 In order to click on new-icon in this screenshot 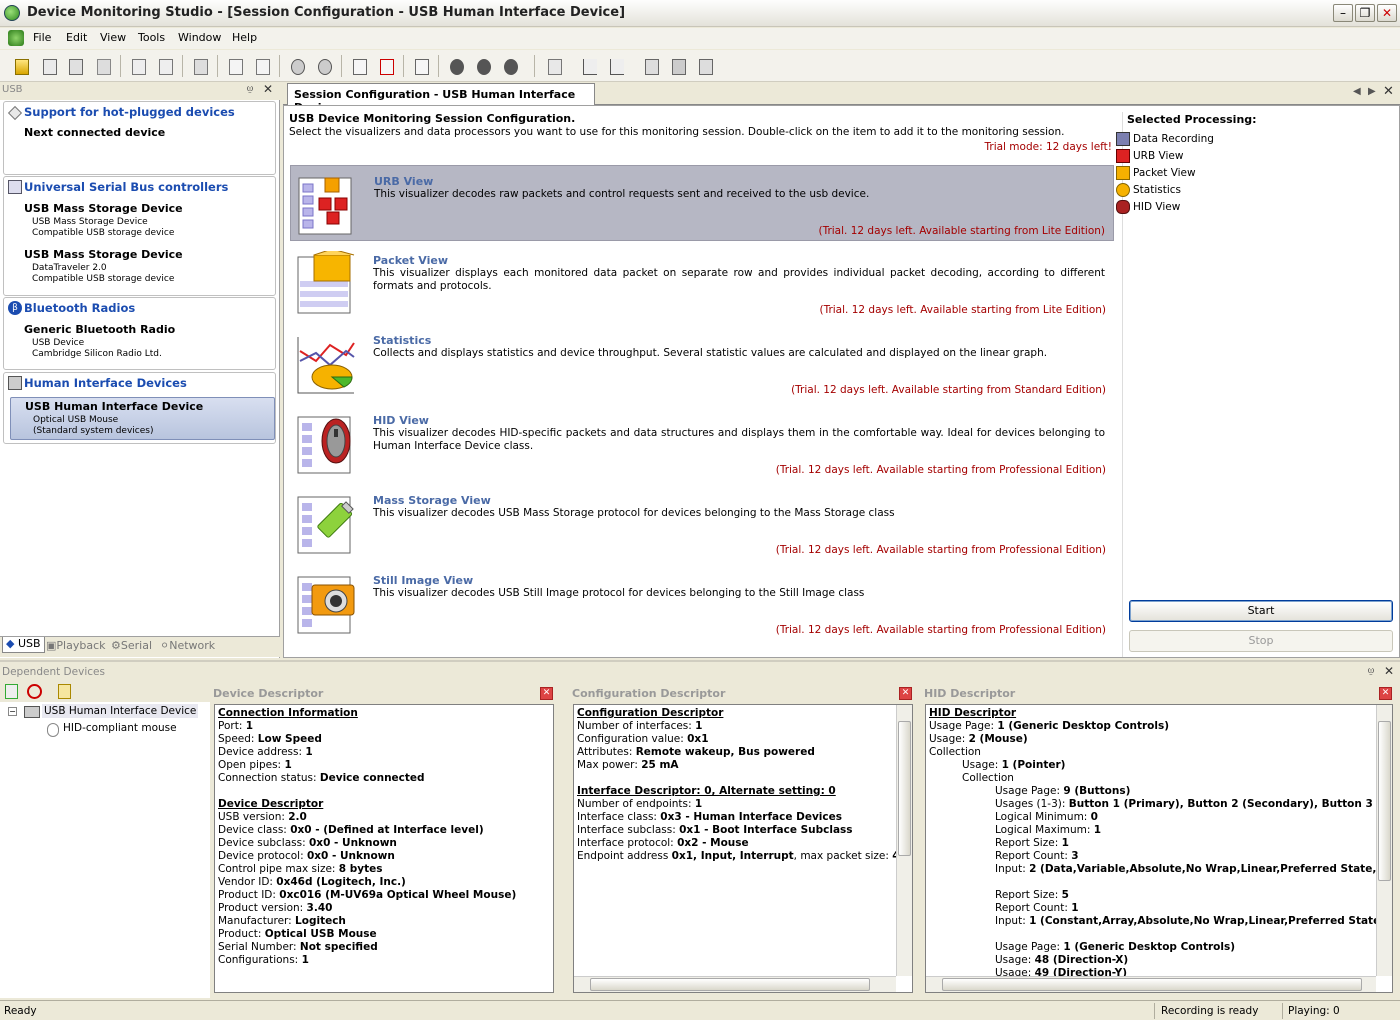, I will do `click(21, 66)`.